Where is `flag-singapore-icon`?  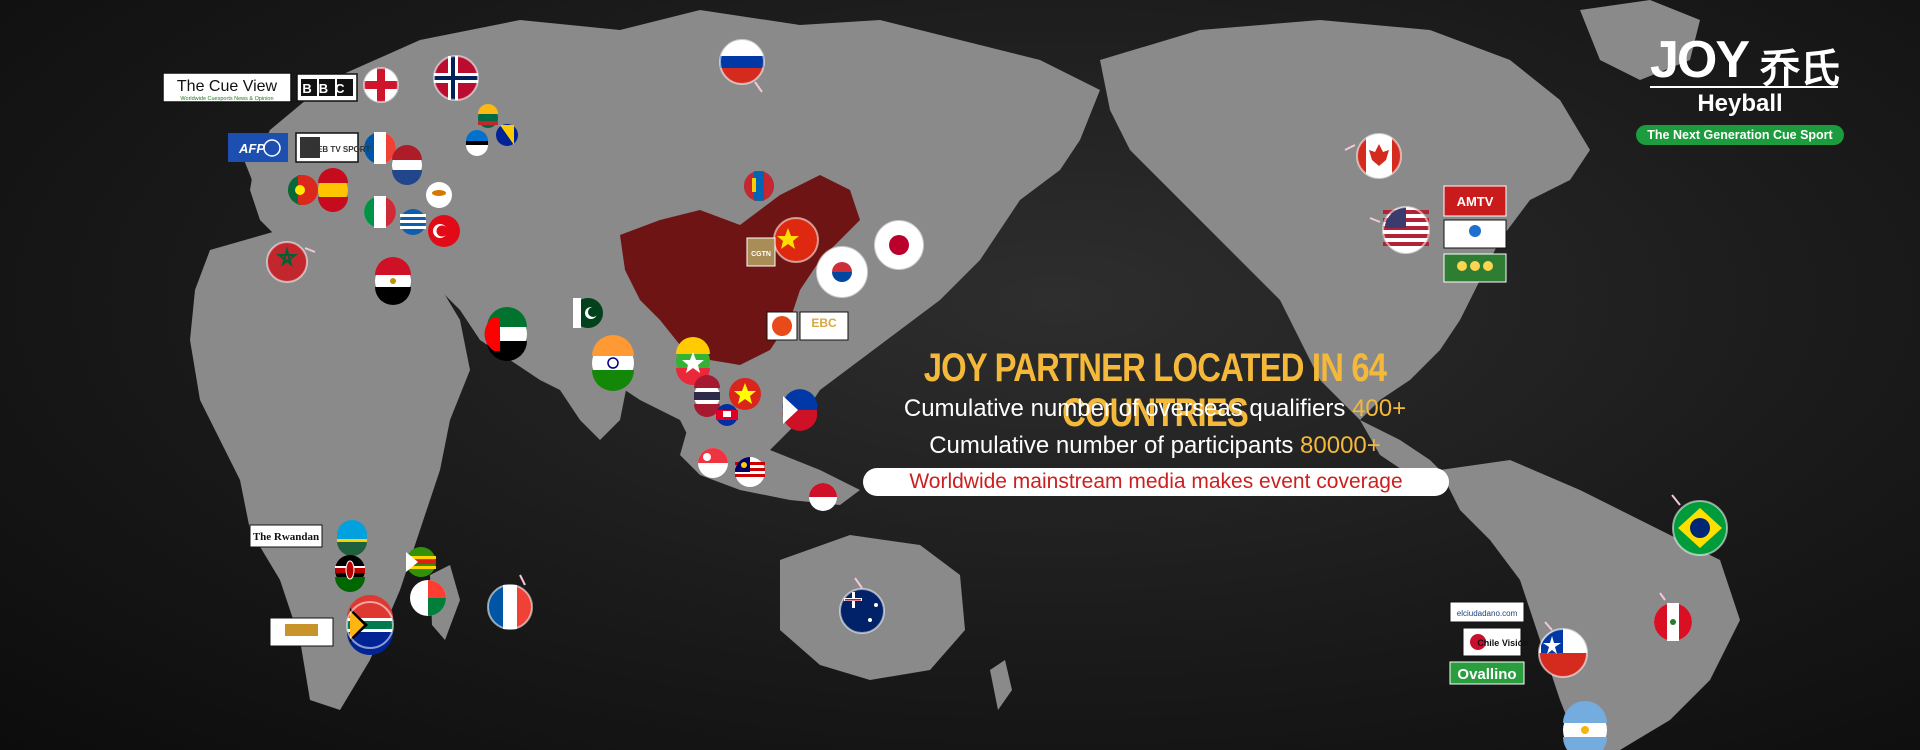 flag-singapore-icon is located at coordinates (713, 463).